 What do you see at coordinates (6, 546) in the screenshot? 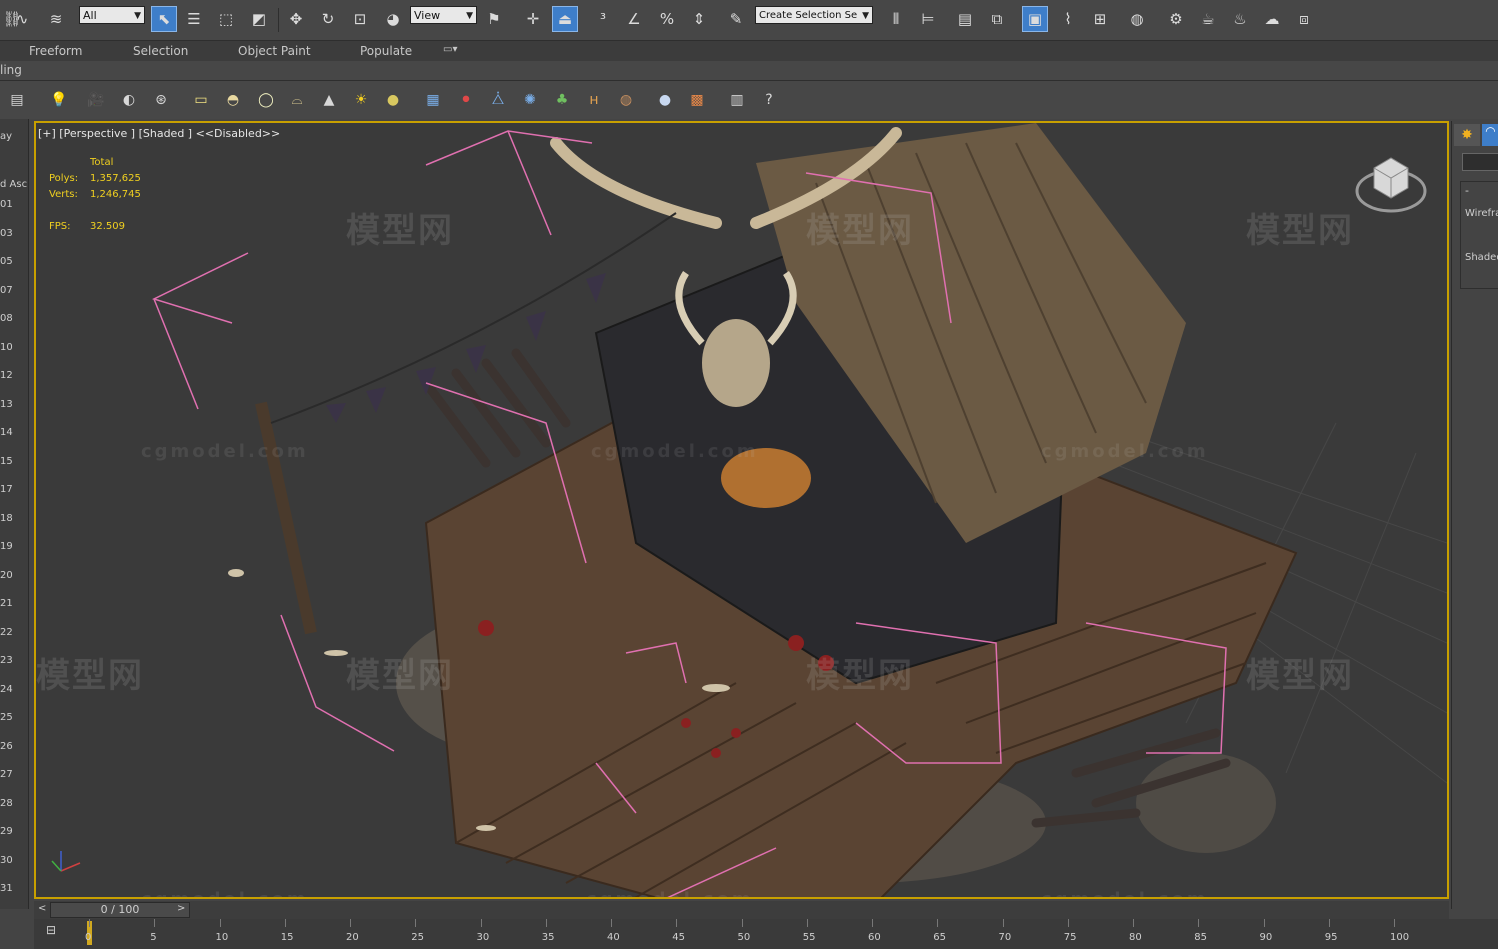
I see `explorer-row: 19` at bounding box center [6, 546].